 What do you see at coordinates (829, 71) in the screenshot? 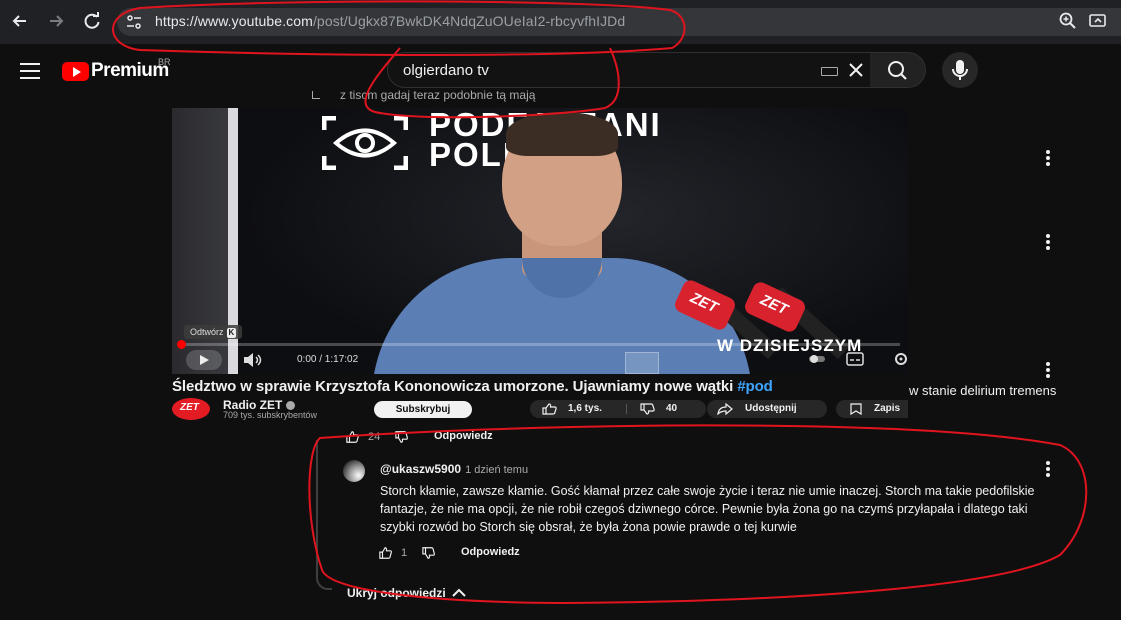
I see `keyboard-icon` at bounding box center [829, 71].